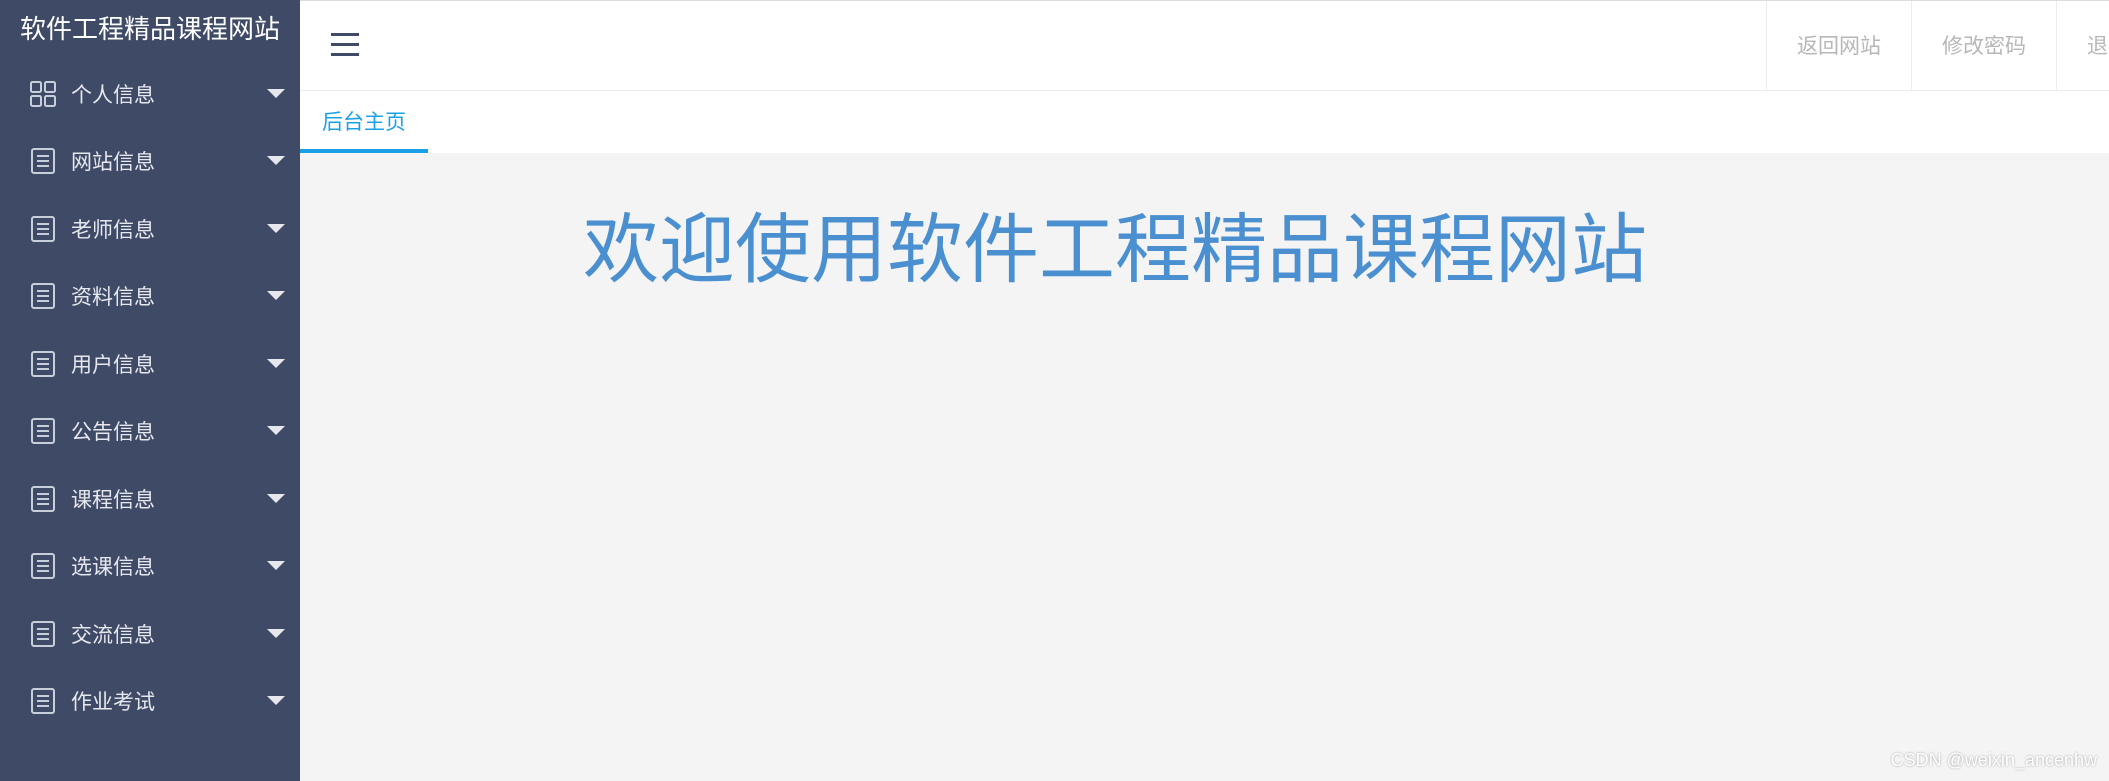 This screenshot has height=781, width=2109. I want to click on sidebar-item-exchange-info: 交流信息, so click(150, 634).